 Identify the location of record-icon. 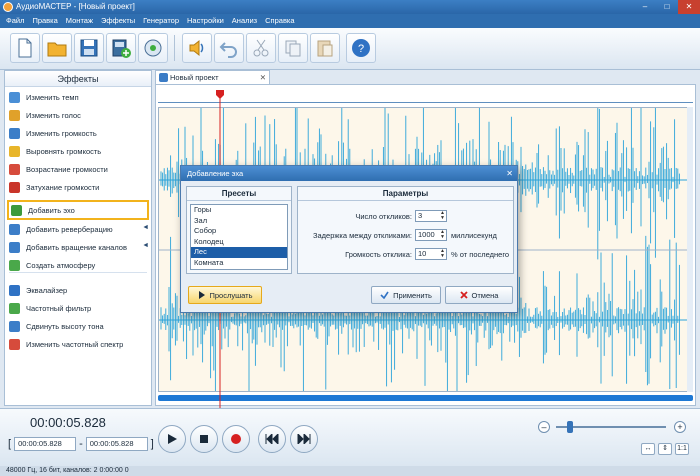
(236, 439).